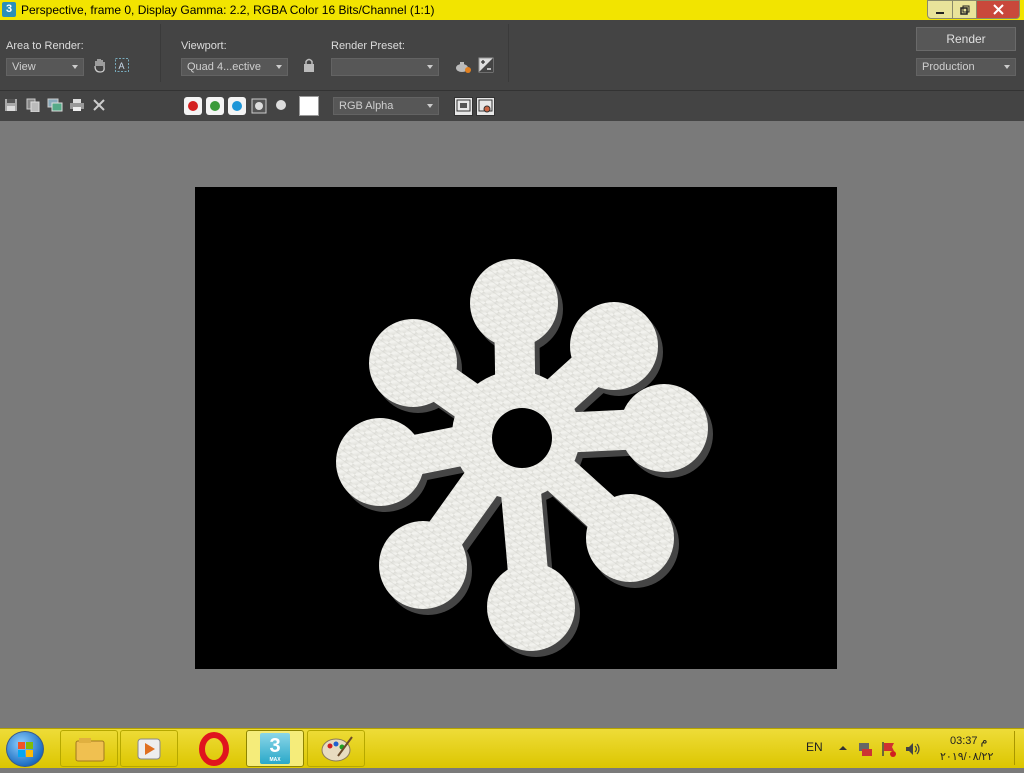 This screenshot has width=1024, height=773. What do you see at coordinates (366, 106) in the screenshot?
I see `channel-value: RGB Alpha` at bounding box center [366, 106].